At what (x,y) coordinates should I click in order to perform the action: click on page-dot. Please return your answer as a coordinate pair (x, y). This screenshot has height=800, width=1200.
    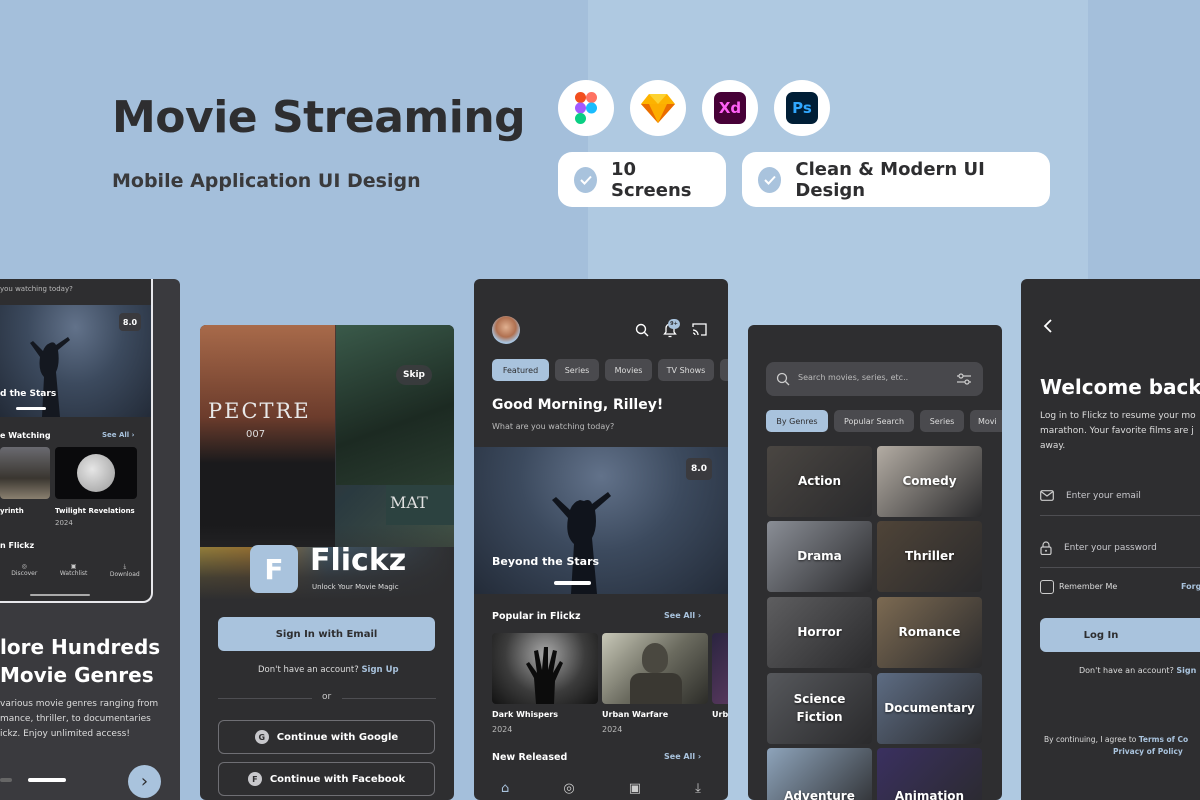
    Looking at the image, I should click on (6, 780).